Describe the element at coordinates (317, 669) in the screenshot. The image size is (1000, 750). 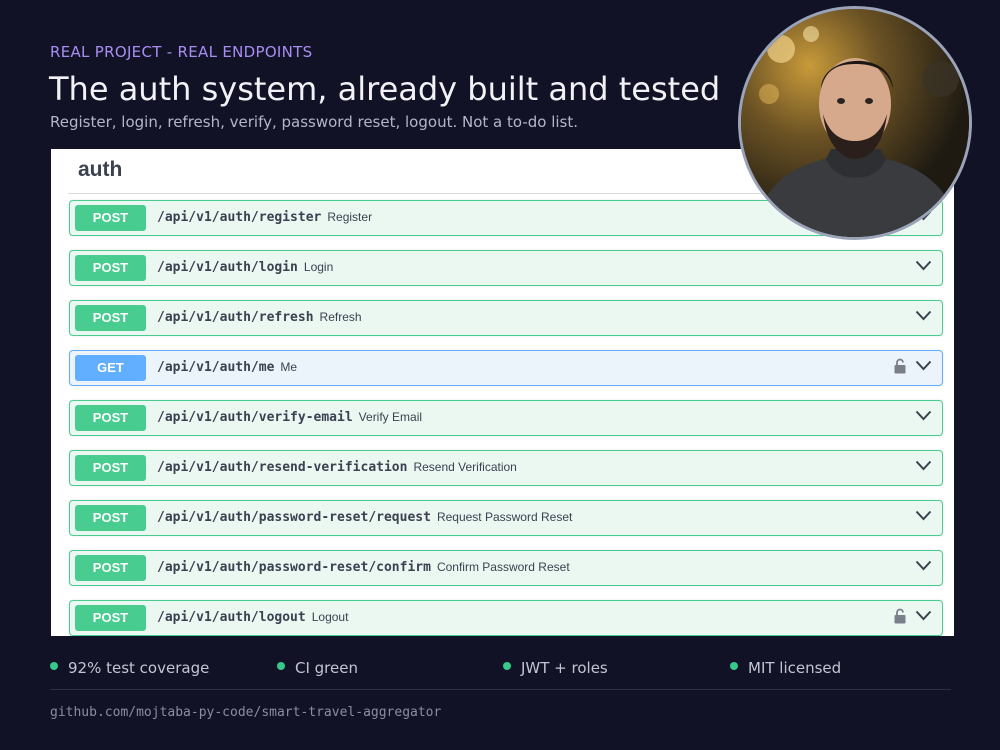
I see `badge-ci-green: CI green` at that location.